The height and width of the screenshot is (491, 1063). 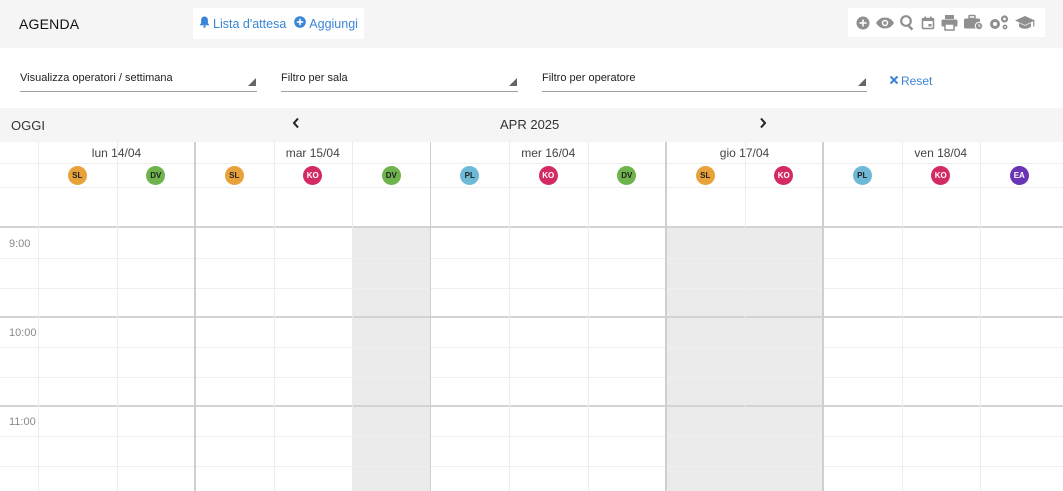 What do you see at coordinates (22, 422) in the screenshot?
I see `time-label: 11:00` at bounding box center [22, 422].